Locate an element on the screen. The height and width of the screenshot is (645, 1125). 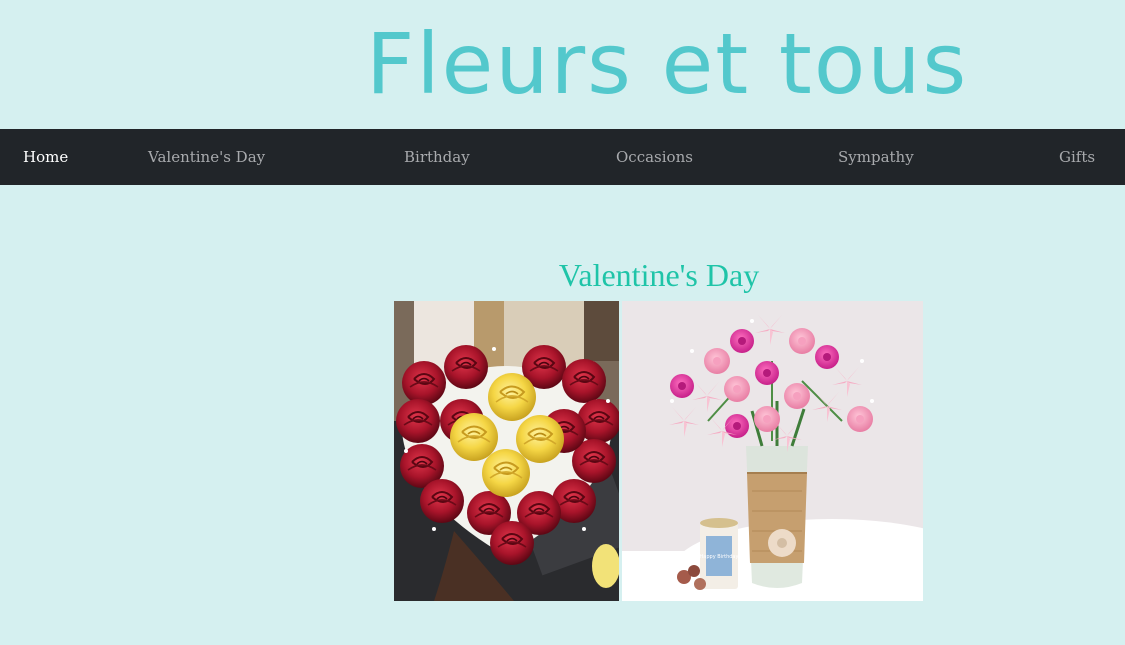
pink-flower-vase-image: Happy Birthday is located at coordinates (772, 451).